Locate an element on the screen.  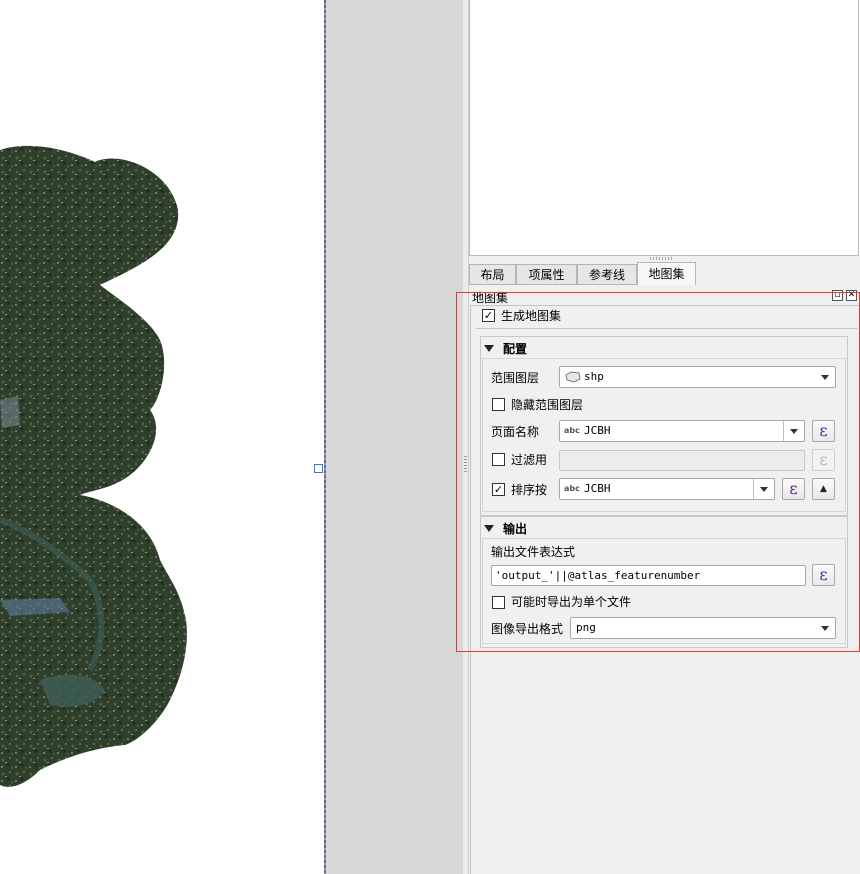
hide-coverage-checkbox is located at coordinates (498, 404).